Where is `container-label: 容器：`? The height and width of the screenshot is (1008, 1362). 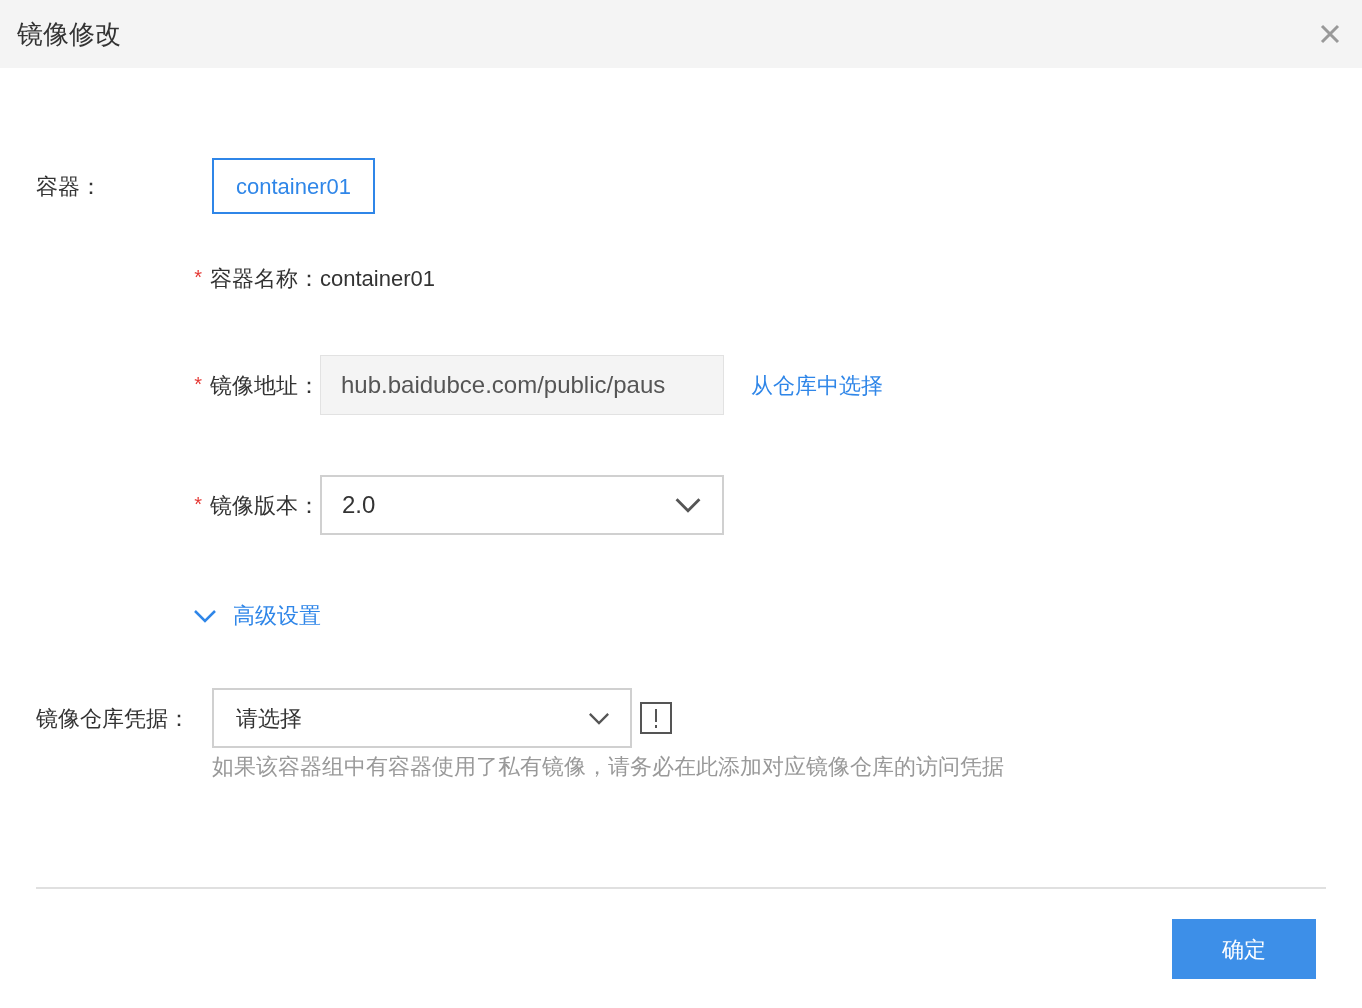 container-label: 容器： is located at coordinates (69, 186).